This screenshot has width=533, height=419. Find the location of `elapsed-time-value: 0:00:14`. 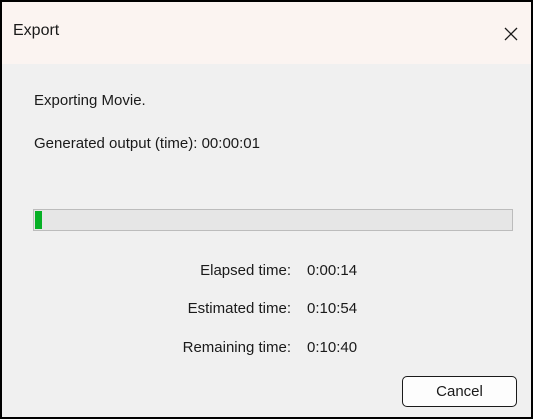

elapsed-time-value: 0:00:14 is located at coordinates (332, 270).